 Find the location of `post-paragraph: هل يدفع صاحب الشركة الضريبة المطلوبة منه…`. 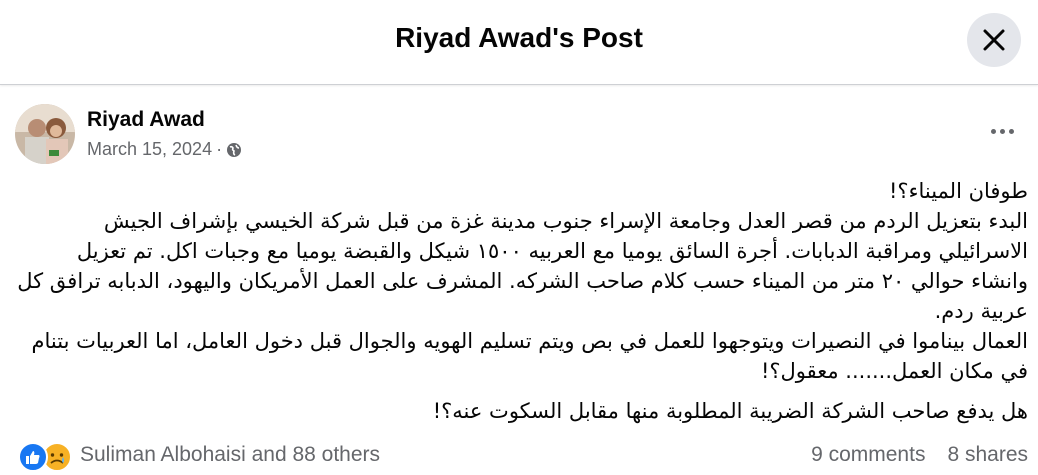

post-paragraph: هل يدفع صاحب الشركة الضريبة المطلوبة منه… is located at coordinates (730, 411).